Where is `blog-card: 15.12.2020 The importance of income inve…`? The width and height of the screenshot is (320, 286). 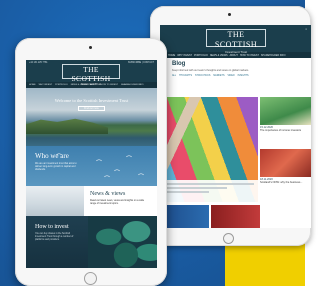 blog-card: 15.12.2020 The importance of income inve… is located at coordinates (285, 114).